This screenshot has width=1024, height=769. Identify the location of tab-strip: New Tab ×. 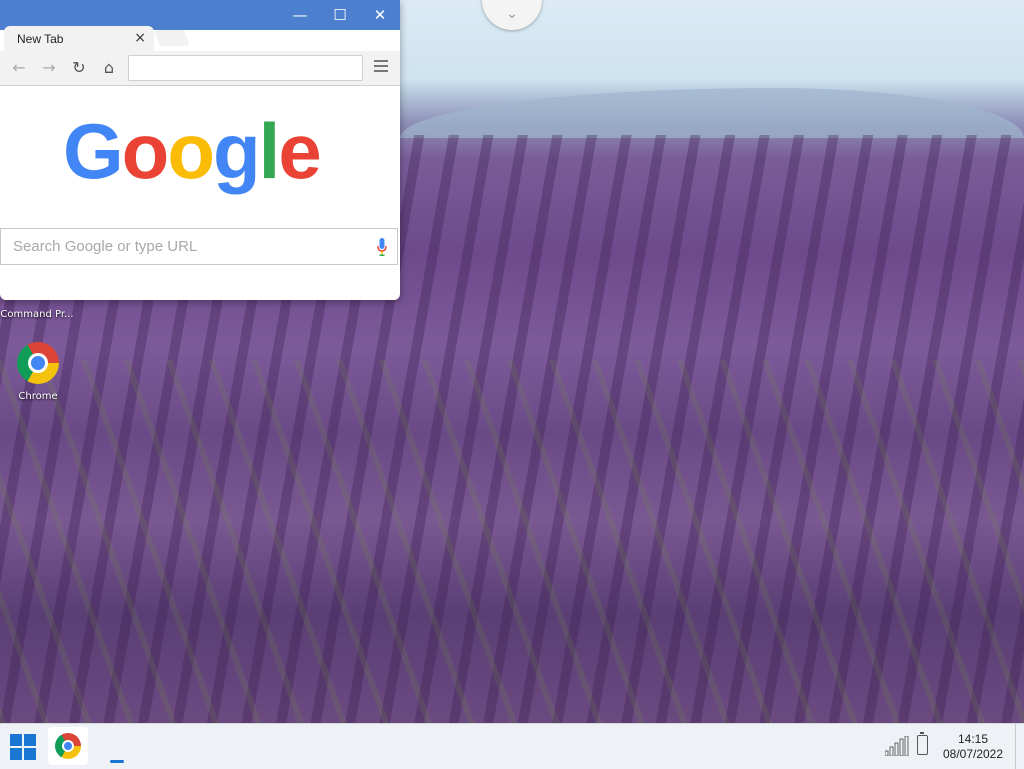
(200, 38).